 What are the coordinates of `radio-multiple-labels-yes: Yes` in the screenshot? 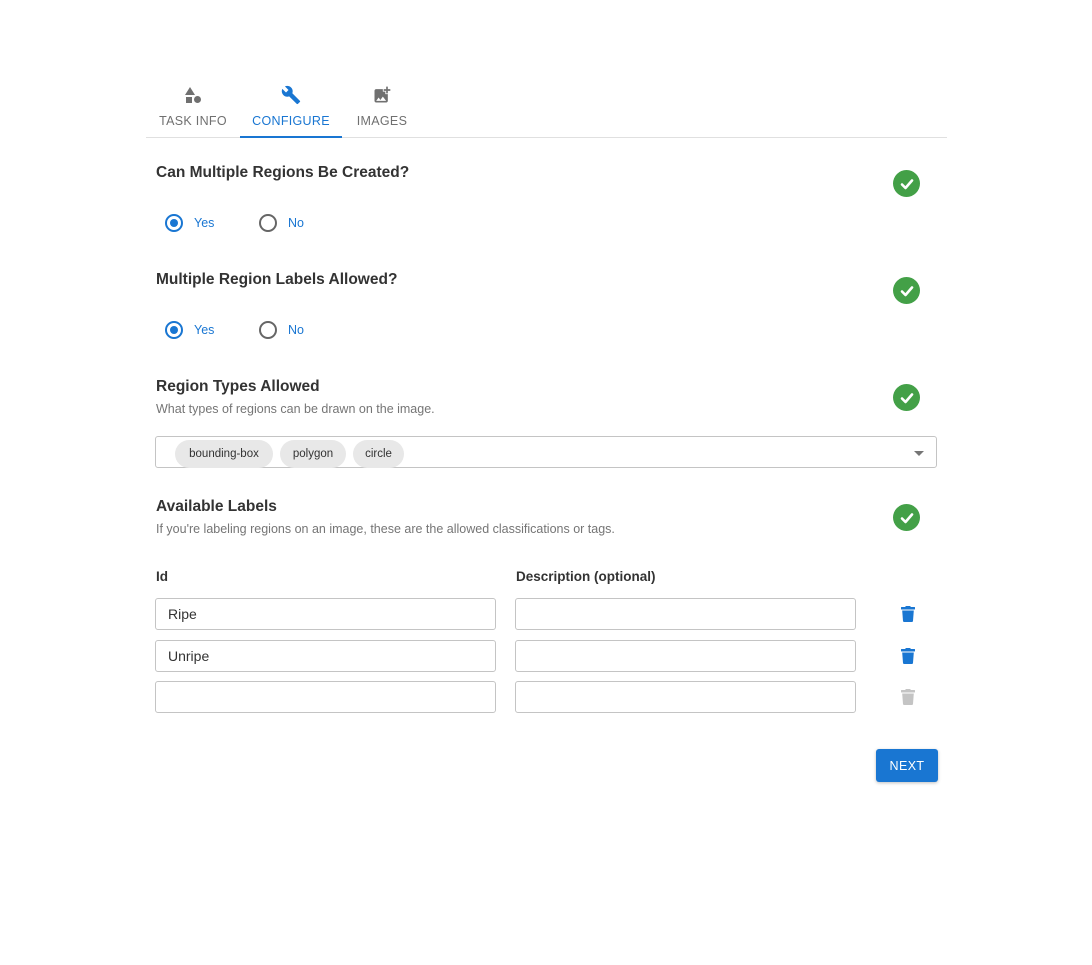 It's located at (189, 330).